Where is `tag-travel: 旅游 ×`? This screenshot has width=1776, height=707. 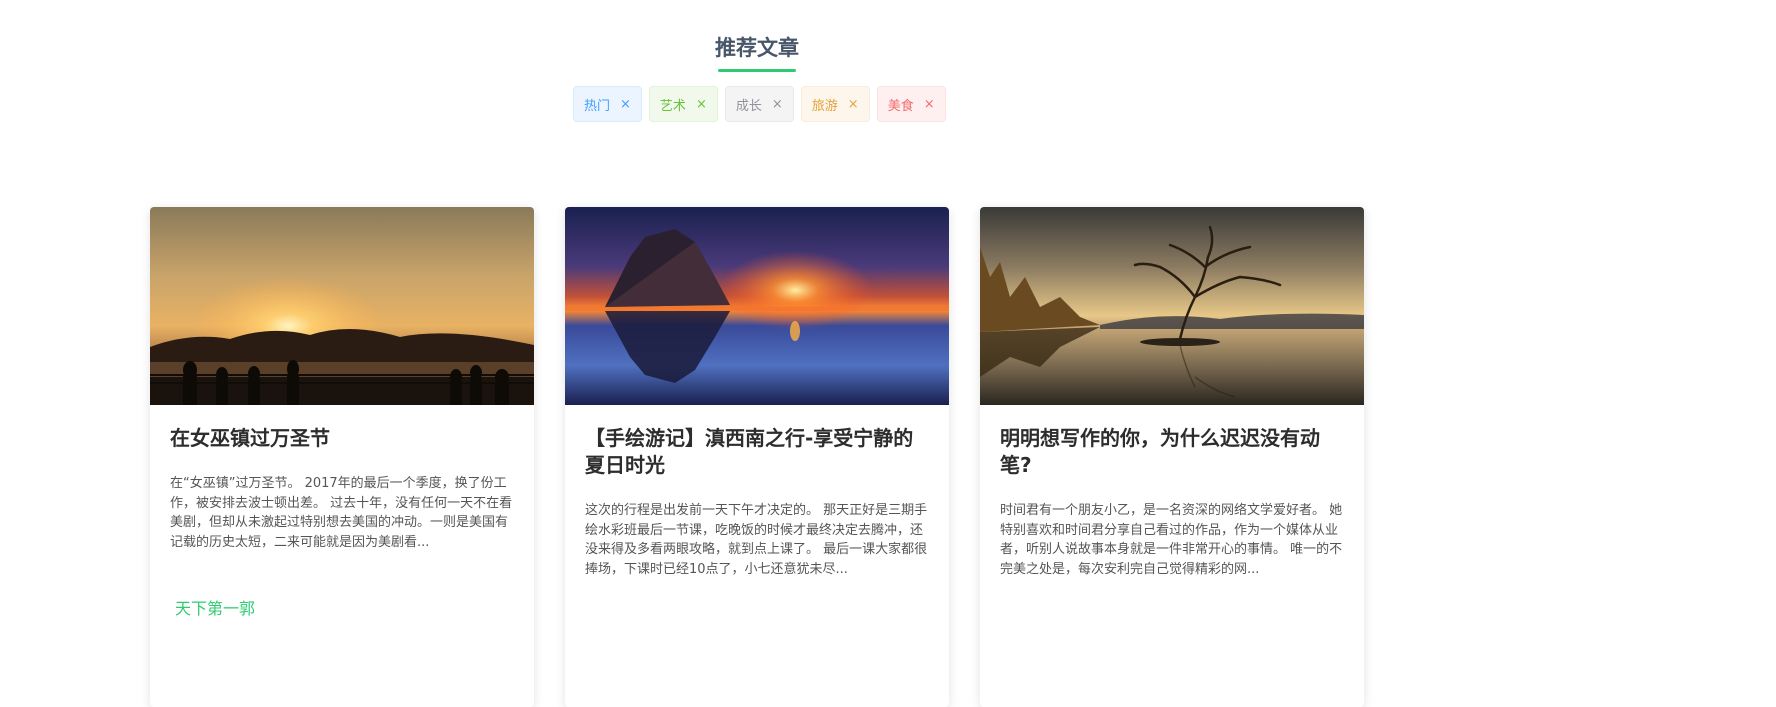
tag-travel: 旅游 × is located at coordinates (835, 104).